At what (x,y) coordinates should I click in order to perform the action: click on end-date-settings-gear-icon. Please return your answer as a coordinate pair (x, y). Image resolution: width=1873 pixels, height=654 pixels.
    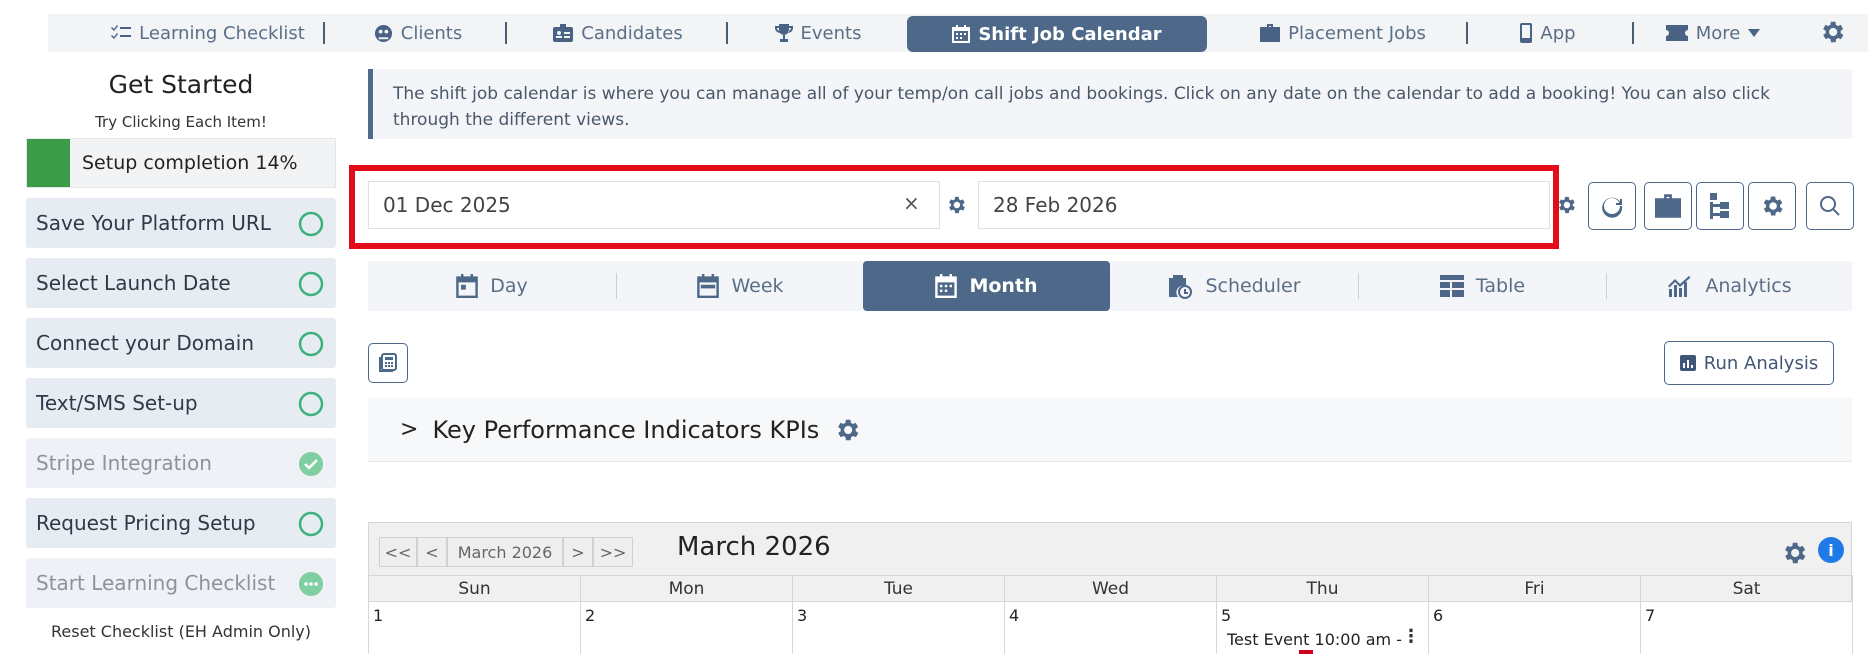
    Looking at the image, I should click on (1566, 205).